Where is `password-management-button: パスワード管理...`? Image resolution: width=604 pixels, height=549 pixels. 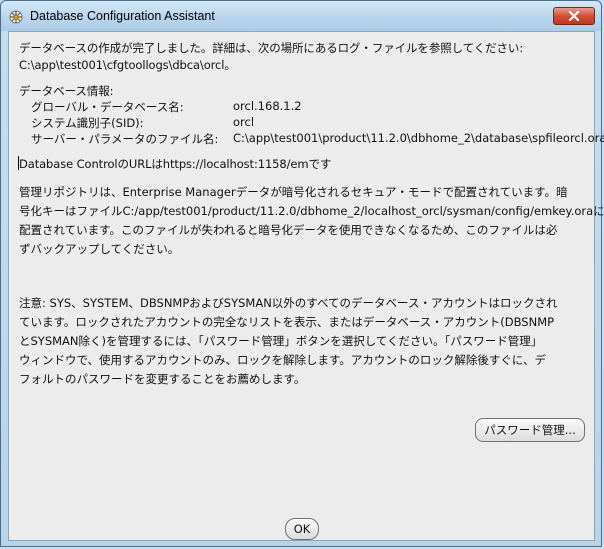
password-management-button: パスワード管理... is located at coordinates (530, 430).